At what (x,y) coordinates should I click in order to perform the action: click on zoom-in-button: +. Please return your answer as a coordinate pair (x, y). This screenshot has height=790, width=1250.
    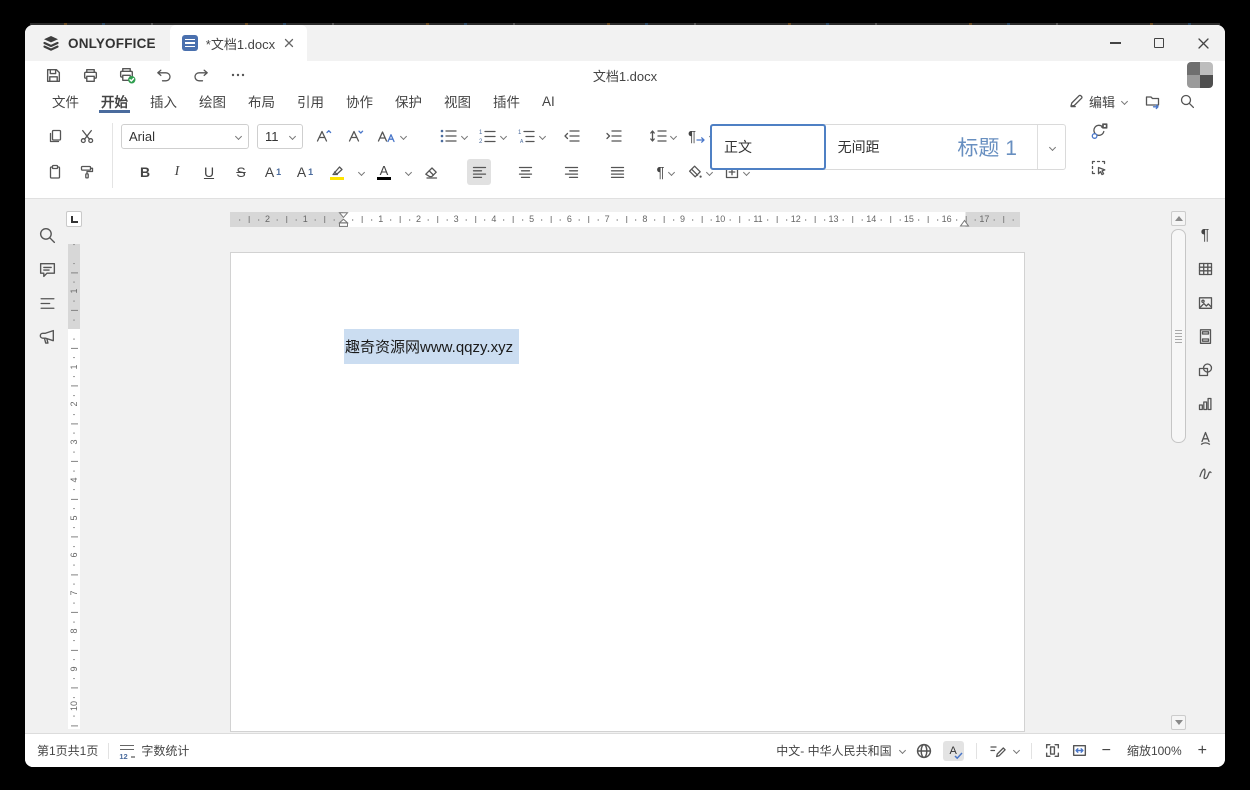
    Looking at the image, I should click on (1202, 751).